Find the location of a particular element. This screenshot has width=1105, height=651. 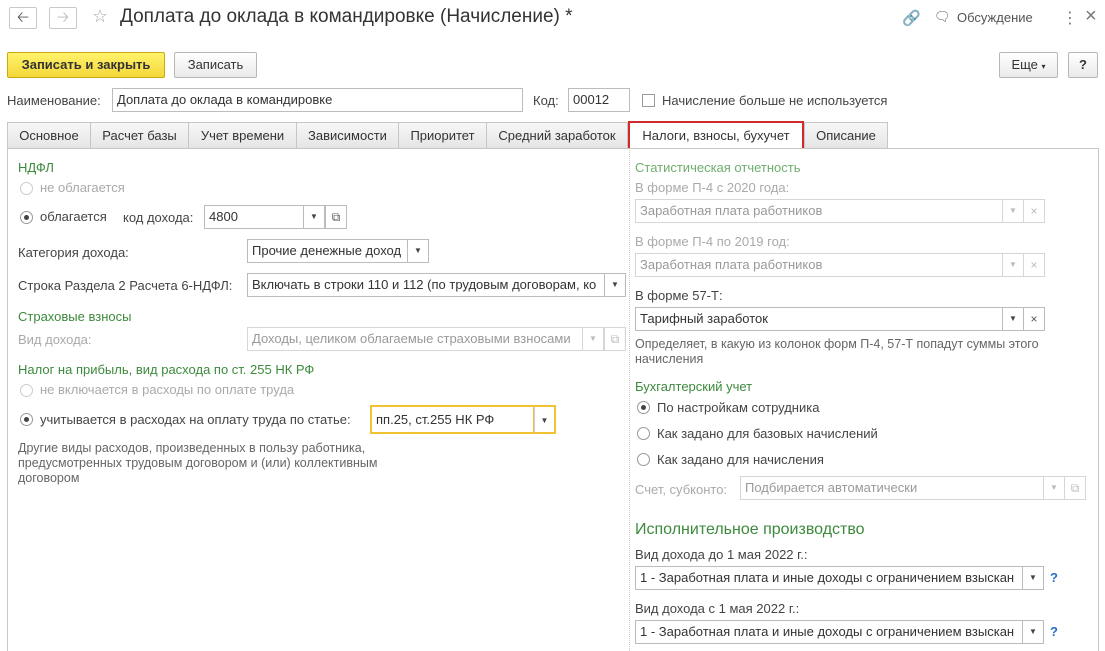

income-type-label: Вид дохода: is located at coordinates (55, 339).